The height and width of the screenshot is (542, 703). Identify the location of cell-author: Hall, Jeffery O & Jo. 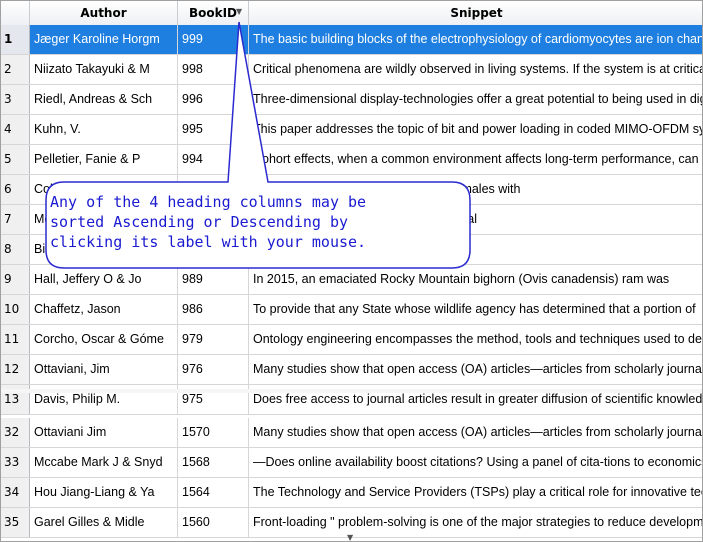
(104, 279).